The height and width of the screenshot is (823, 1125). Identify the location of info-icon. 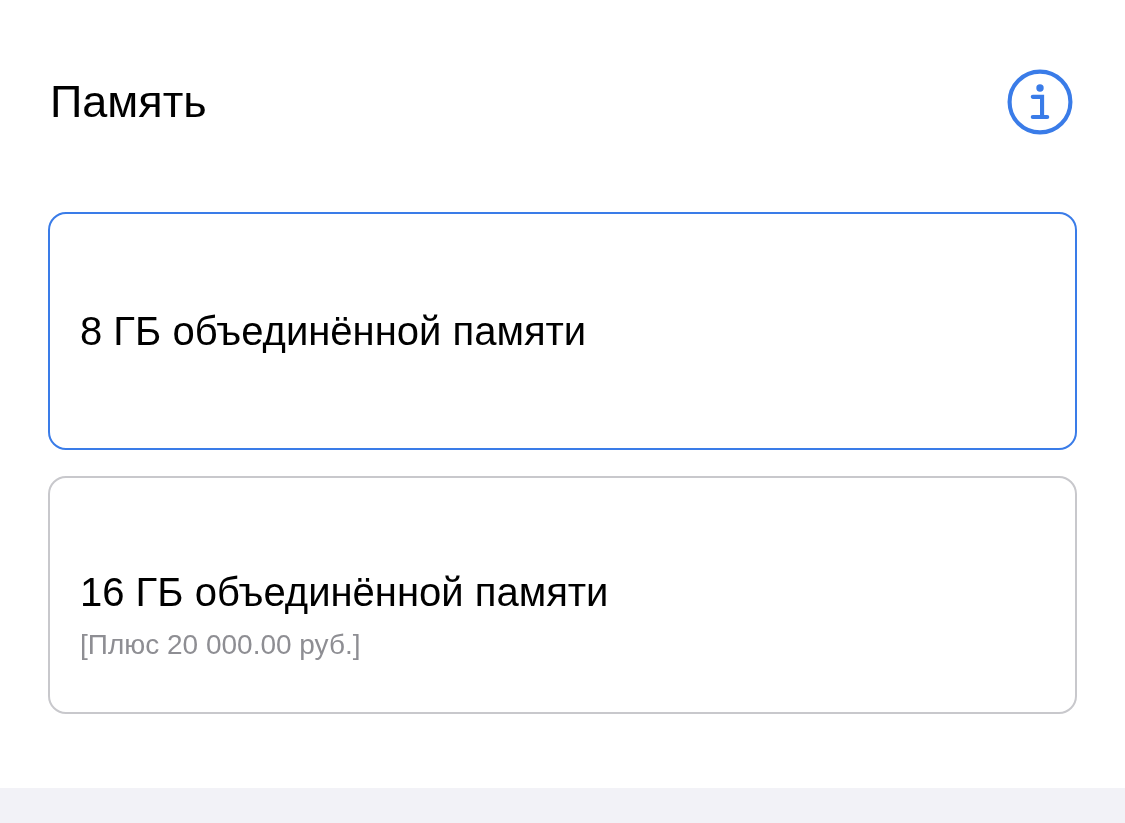
(1040, 102).